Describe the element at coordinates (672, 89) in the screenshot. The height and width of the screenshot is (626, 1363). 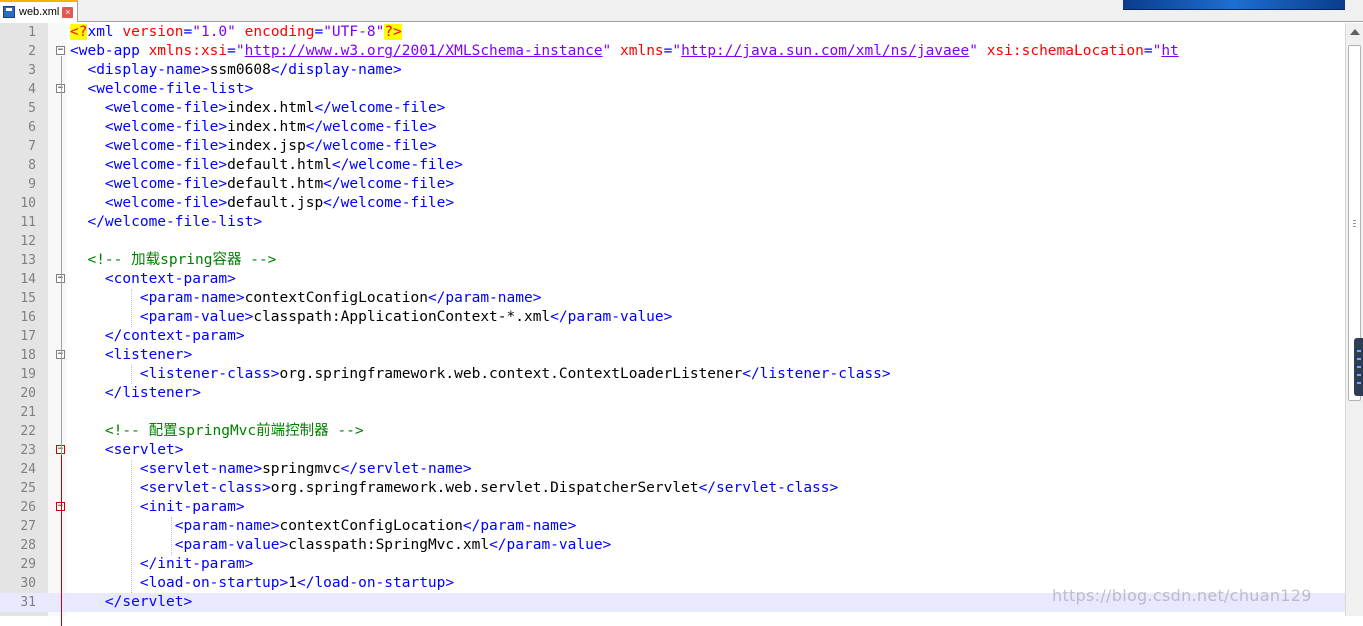
I see `code-line: 4− <welcome-file-list>` at that location.